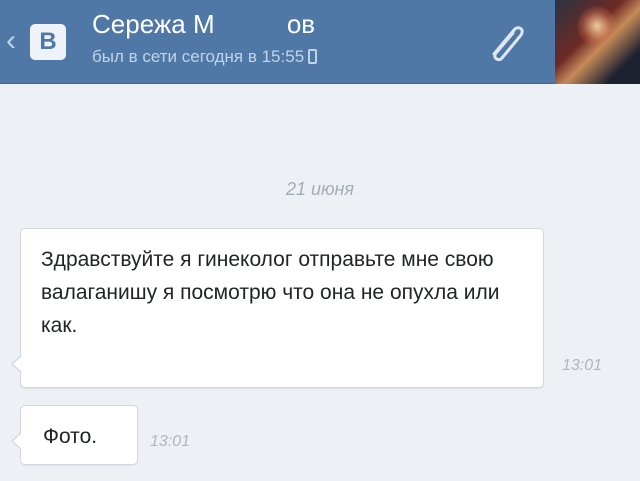 The width and height of the screenshot is (640, 481). I want to click on last-seen-text: был в сети сегодня в 15:55, so click(198, 56).